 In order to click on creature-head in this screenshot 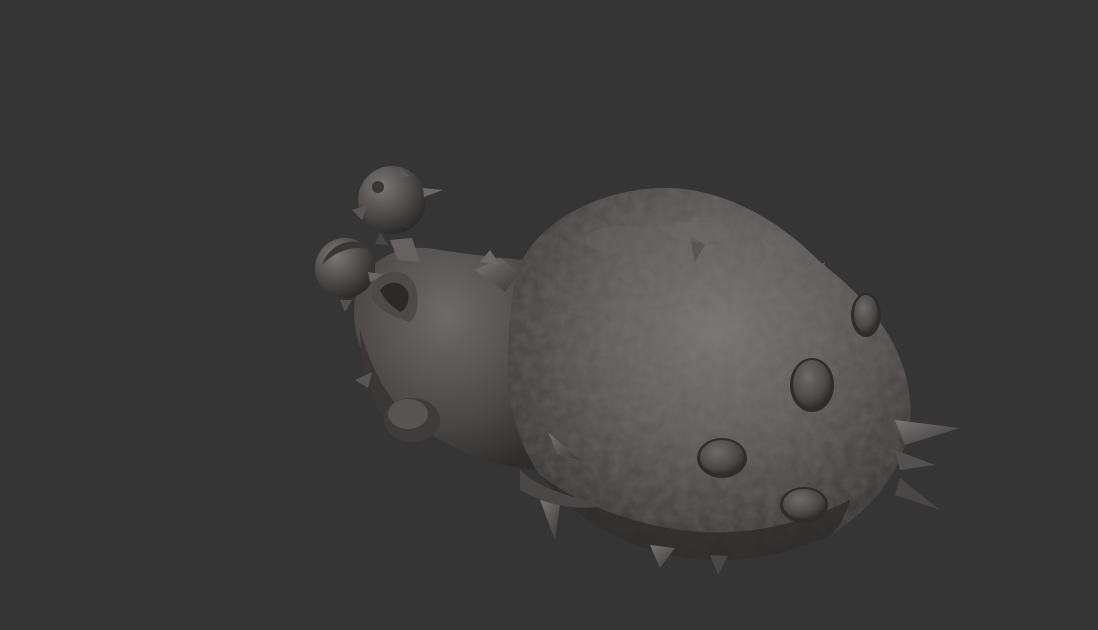, I will do `click(397, 205)`.